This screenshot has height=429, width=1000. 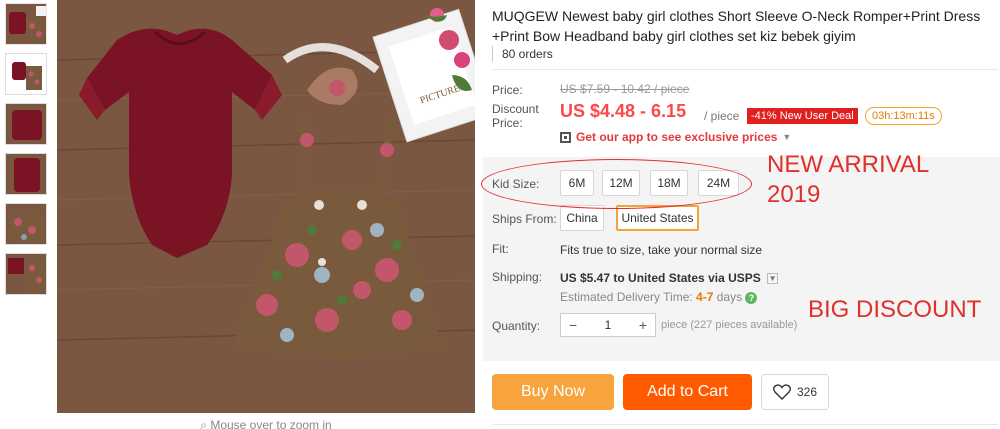 What do you see at coordinates (802, 116) in the screenshot?
I see `new-user-deal-badge: -41% New User Deal` at bounding box center [802, 116].